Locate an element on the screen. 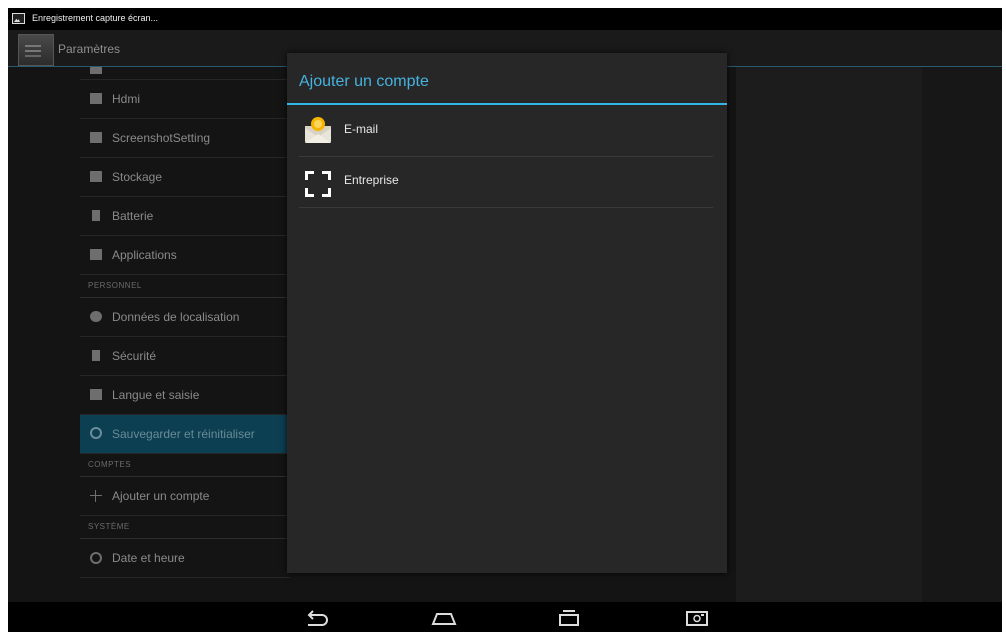  settings-item-storage: Stockage is located at coordinates (185, 177).